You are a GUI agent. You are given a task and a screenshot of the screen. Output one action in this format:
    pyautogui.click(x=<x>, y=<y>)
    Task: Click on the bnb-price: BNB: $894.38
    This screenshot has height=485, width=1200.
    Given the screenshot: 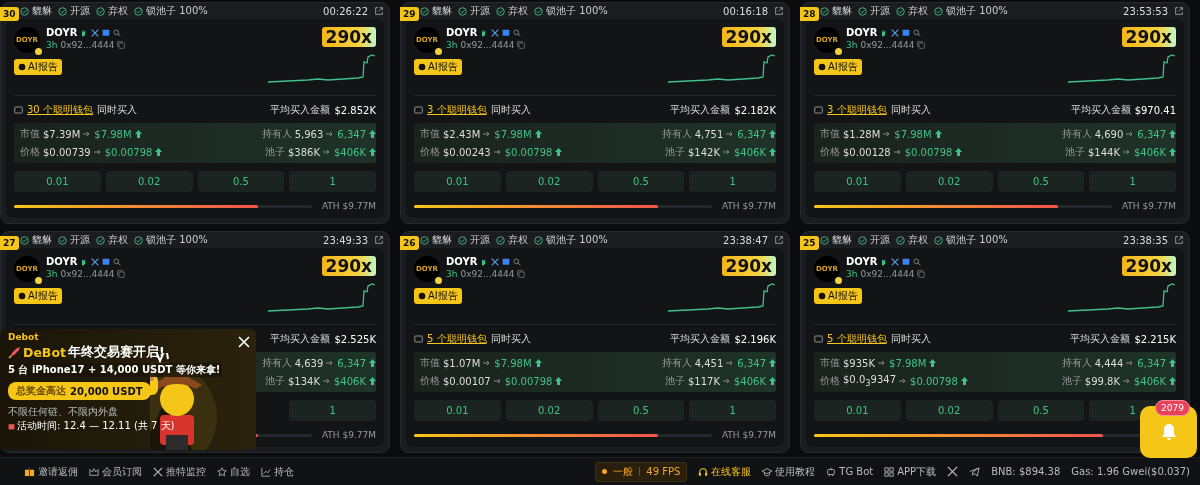 What is the action you would take?
    pyautogui.click(x=1026, y=471)
    